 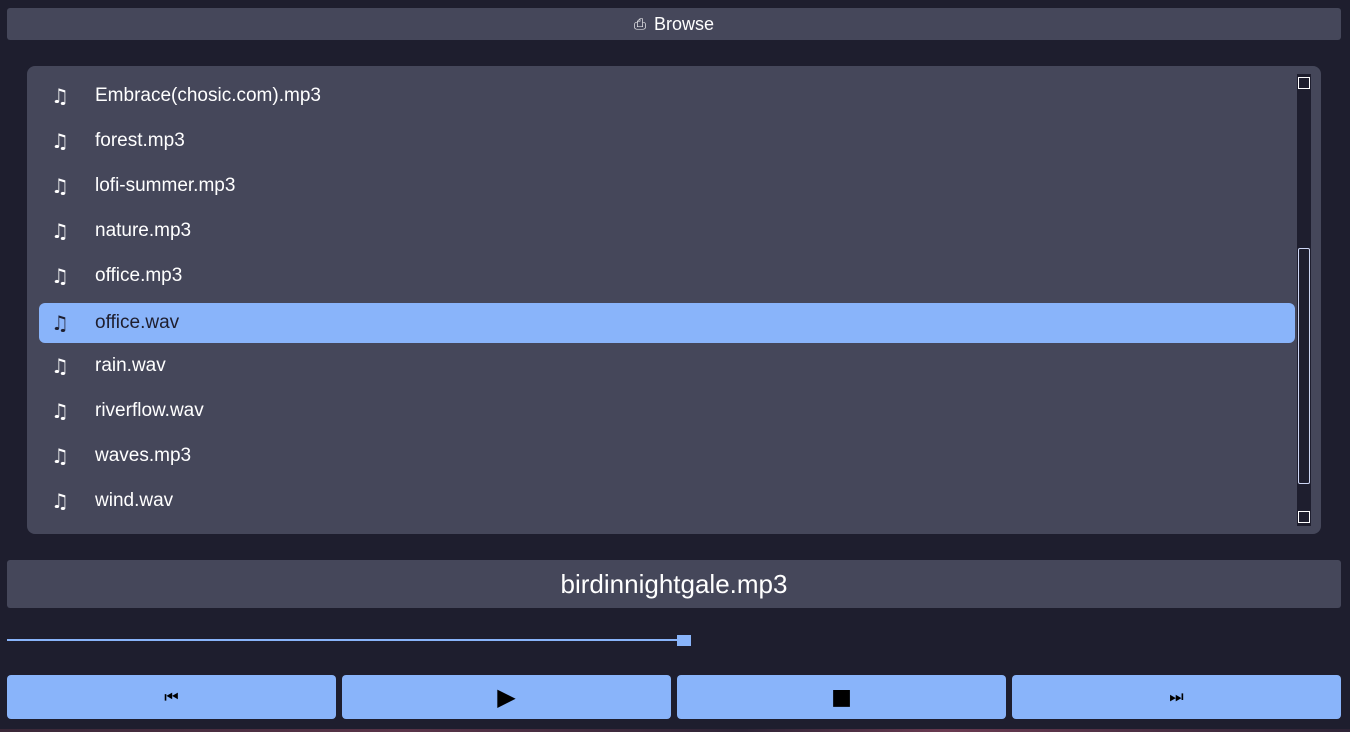 I want to click on skip-previous-icon: ⏮, so click(x=171, y=696).